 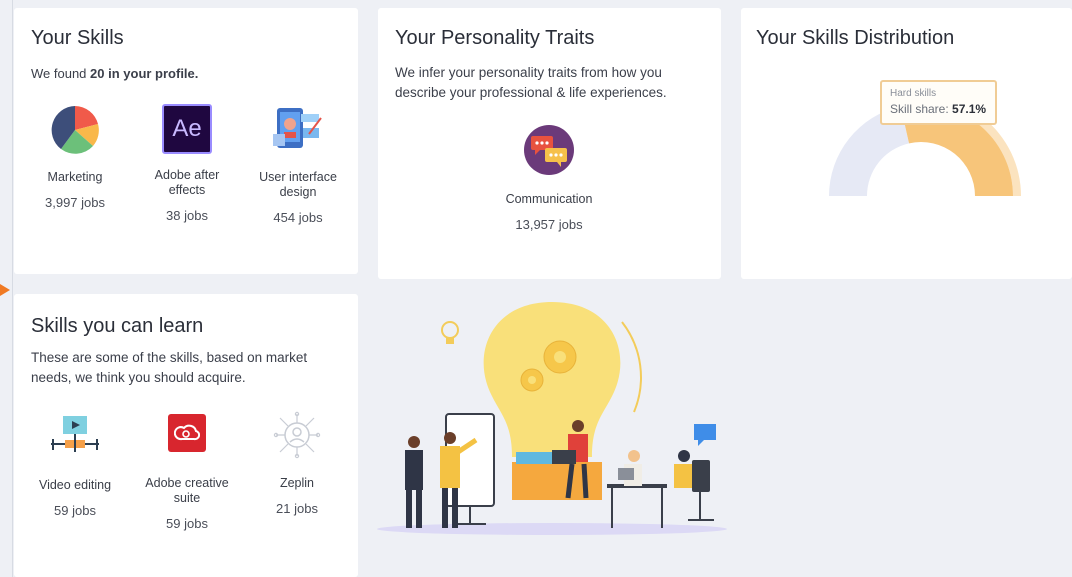 I want to click on card-title: Your Skills Distribution, so click(x=855, y=38).